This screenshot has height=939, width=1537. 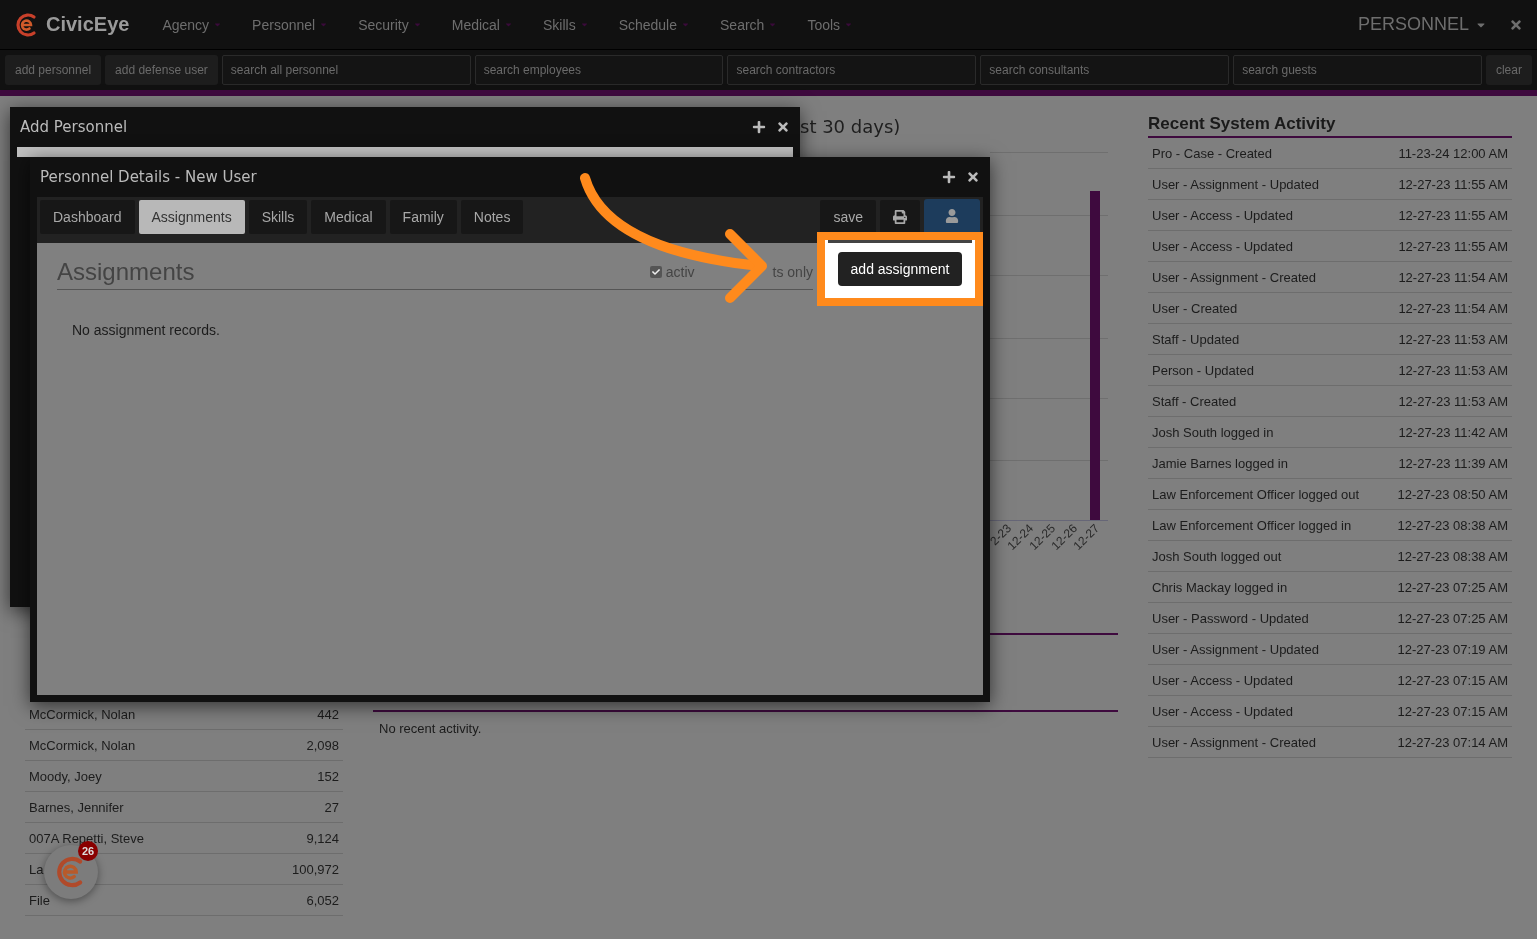 What do you see at coordinates (390, 24) in the screenshot?
I see `nav-menu-item: Security` at bounding box center [390, 24].